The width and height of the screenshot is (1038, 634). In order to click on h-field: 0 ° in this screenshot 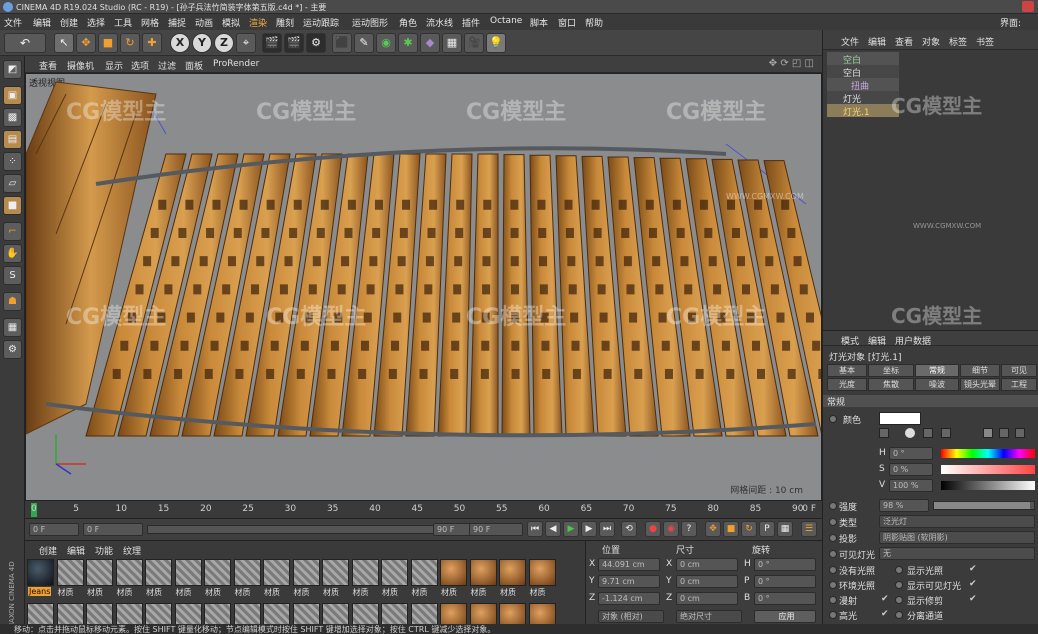, I will do `click(911, 453)`.